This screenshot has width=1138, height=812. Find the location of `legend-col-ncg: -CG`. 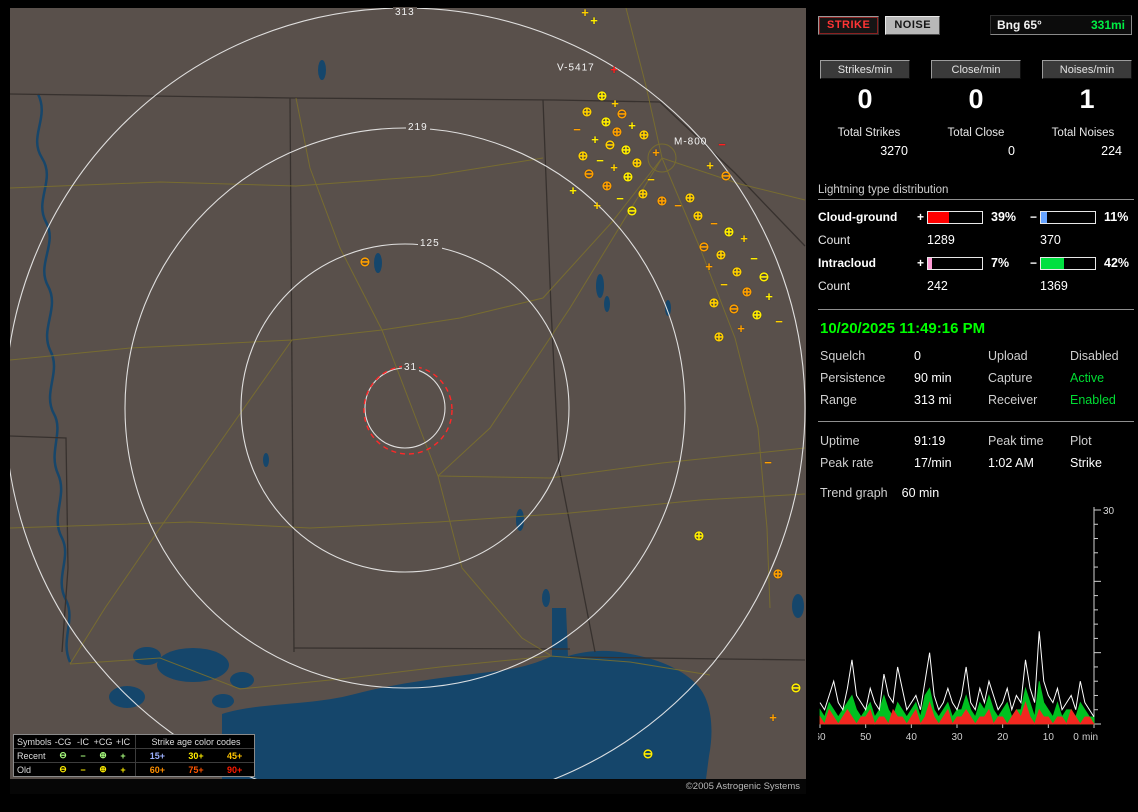

legend-col-ncg: -CG is located at coordinates (63, 741).